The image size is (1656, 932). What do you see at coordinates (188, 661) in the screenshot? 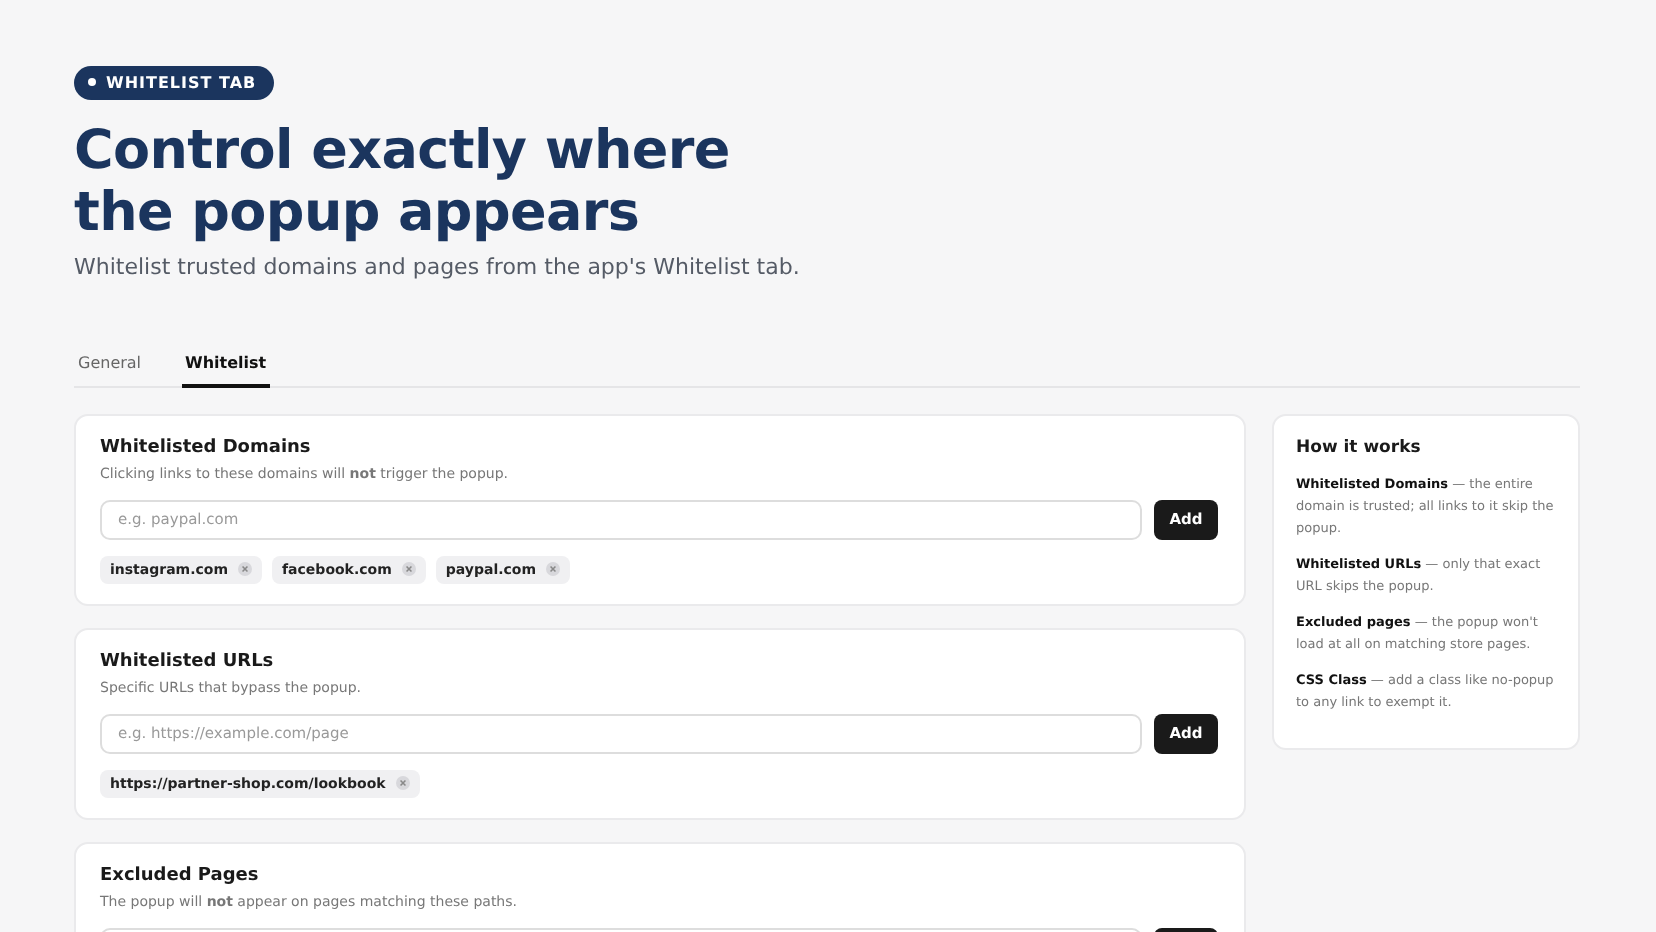
I see `card-title: Whitelisted URLs` at bounding box center [188, 661].